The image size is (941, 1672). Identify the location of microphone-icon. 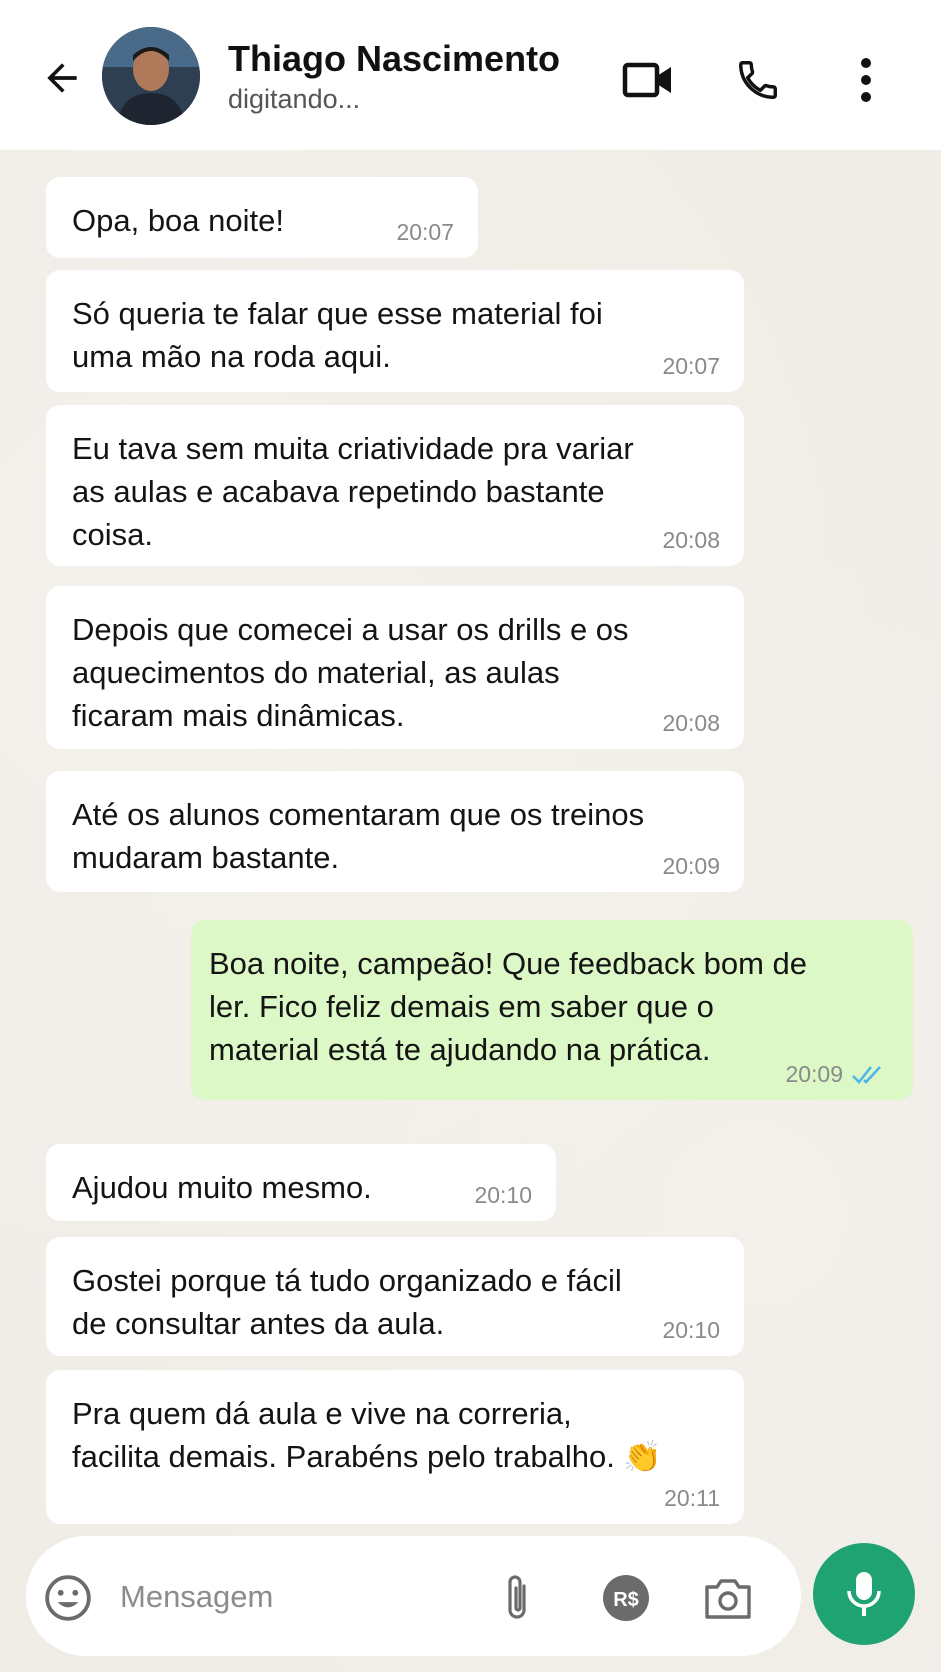
(864, 1594).